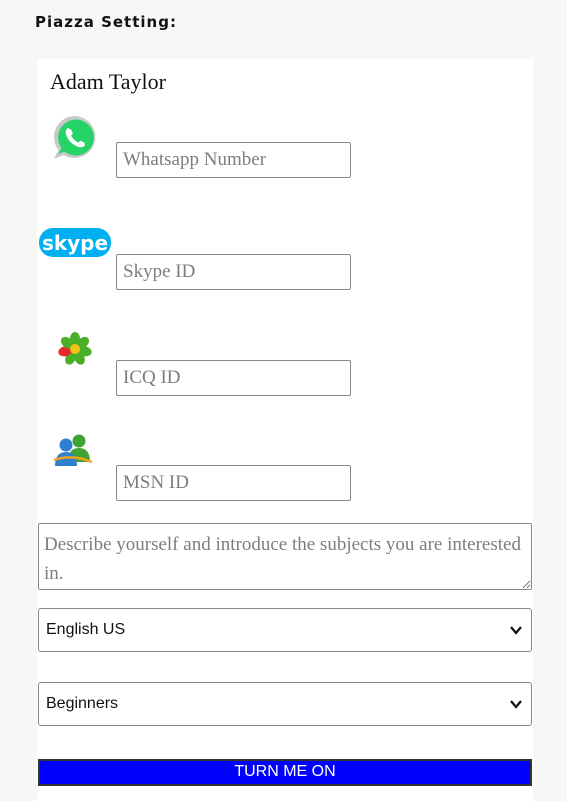 The width and height of the screenshot is (567, 801). What do you see at coordinates (233, 483) in the screenshot?
I see `msn-input` at bounding box center [233, 483].